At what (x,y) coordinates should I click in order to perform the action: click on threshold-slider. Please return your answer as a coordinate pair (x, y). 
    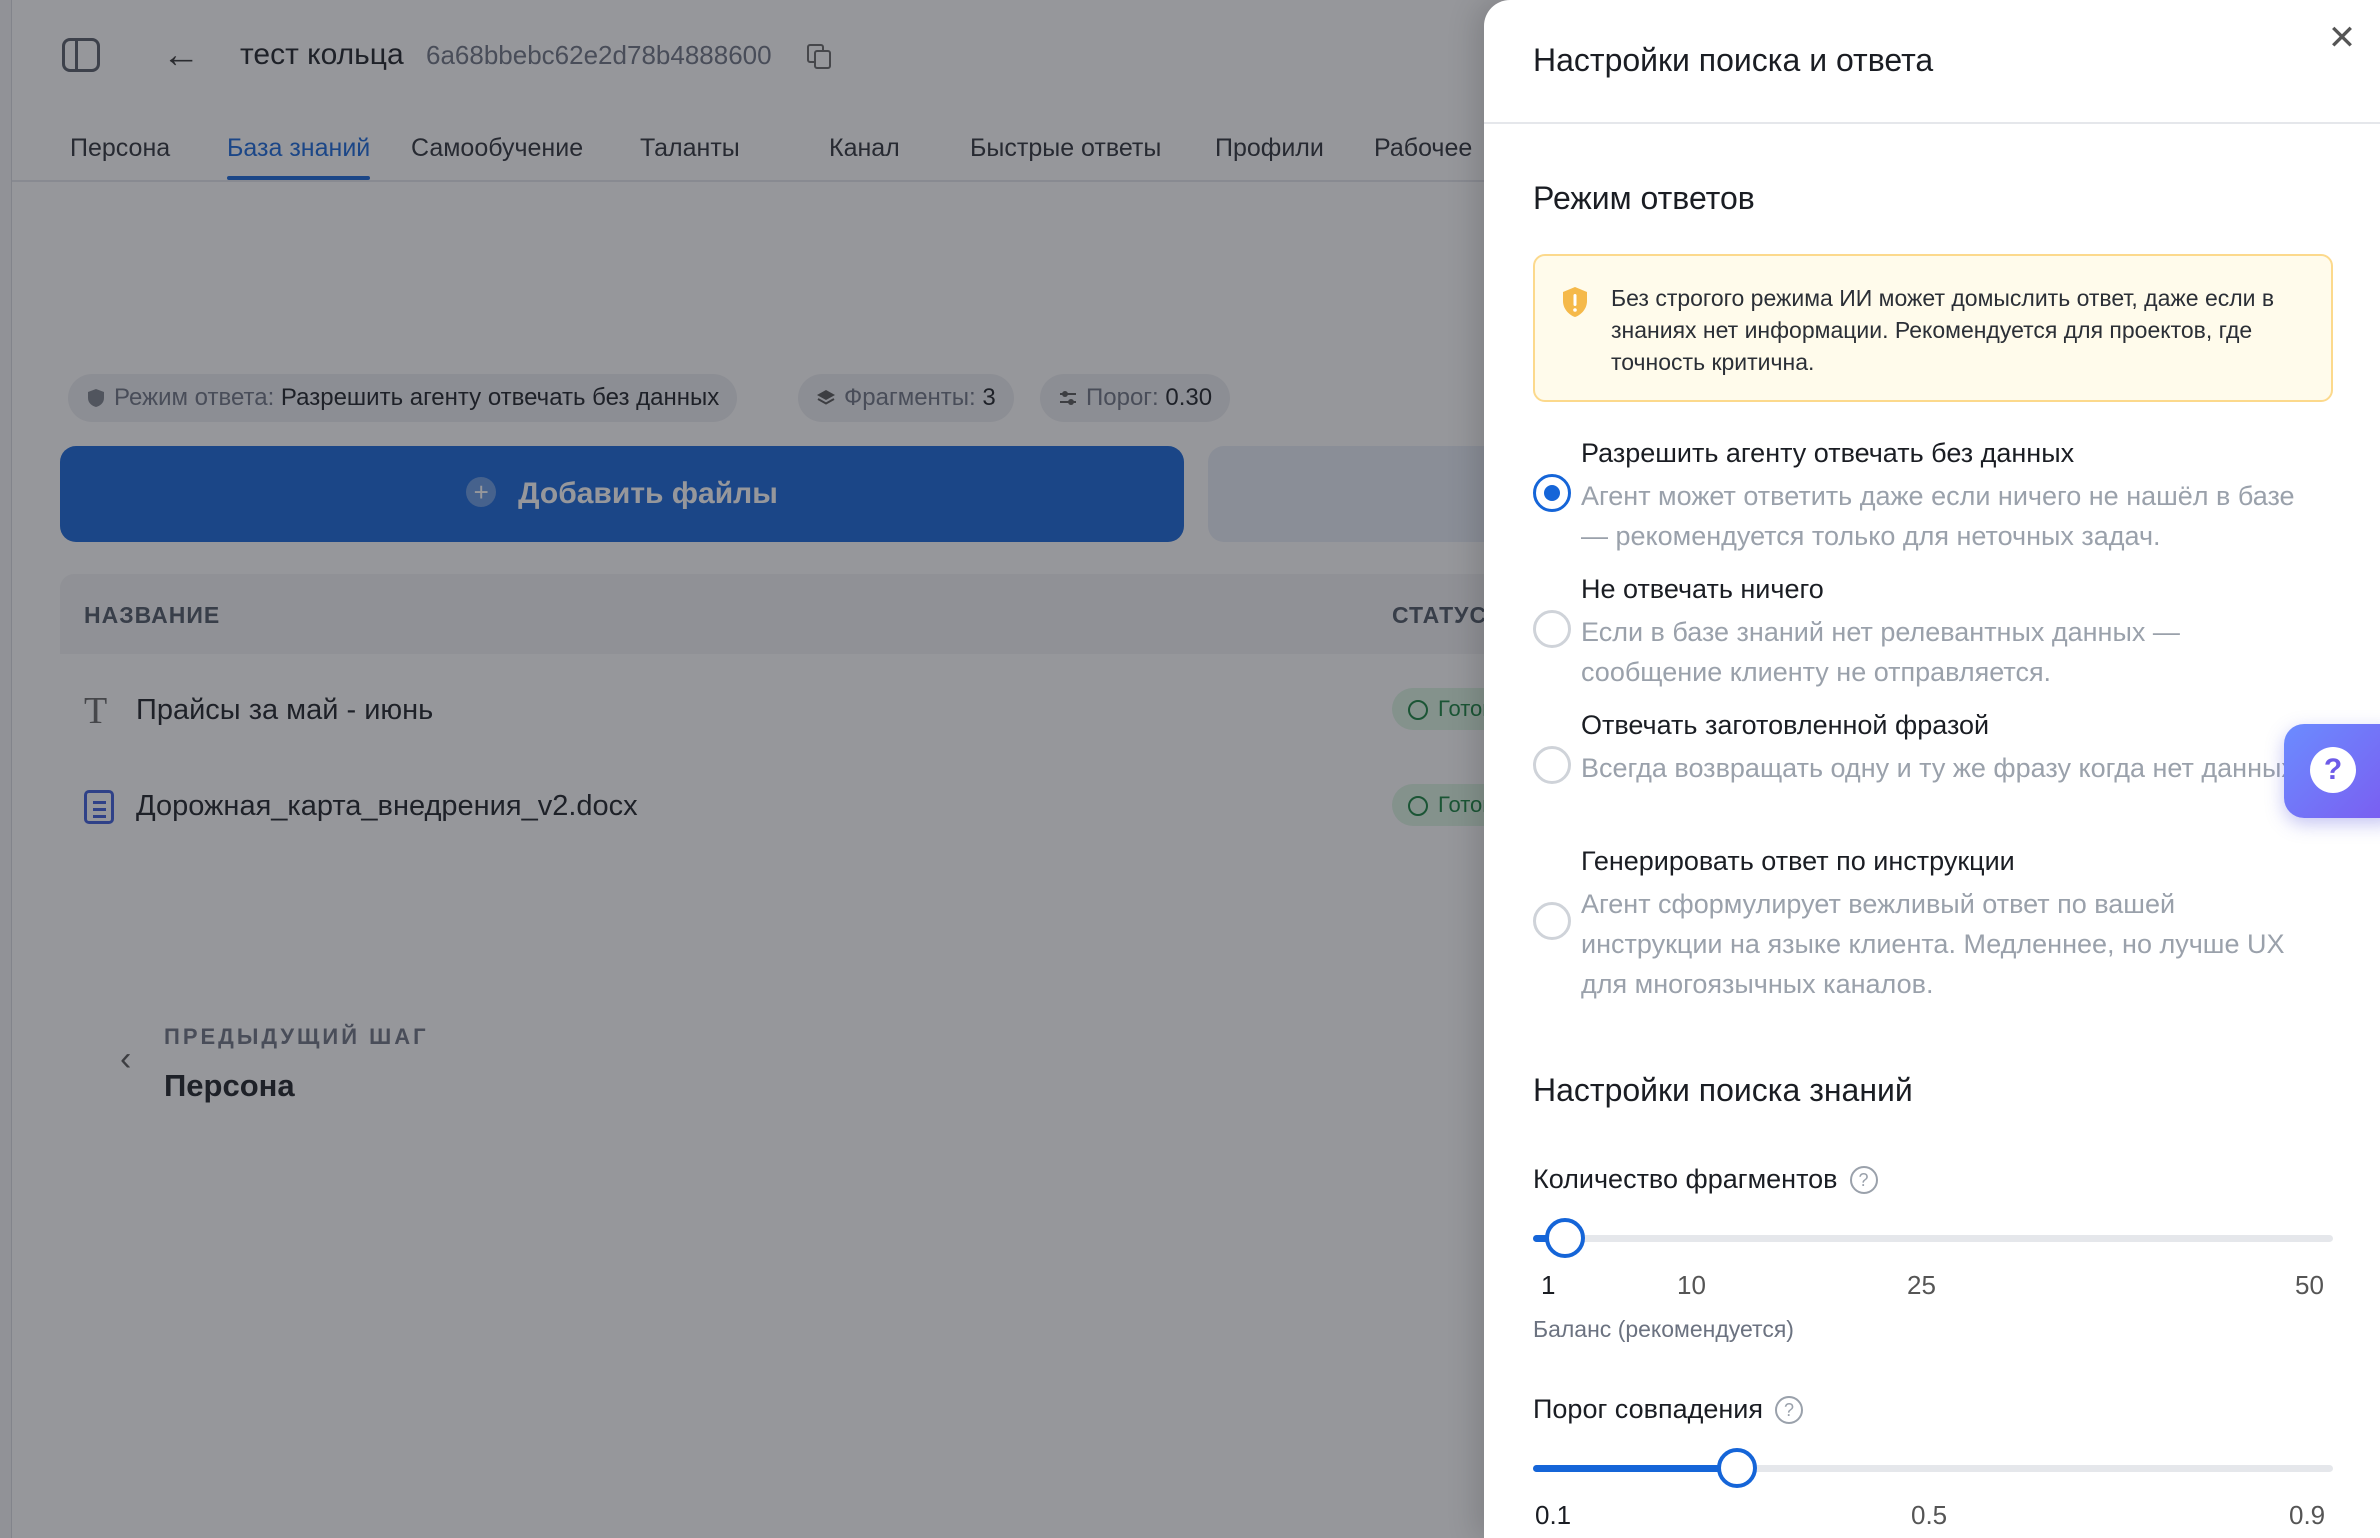
    Looking at the image, I should click on (1933, 1468).